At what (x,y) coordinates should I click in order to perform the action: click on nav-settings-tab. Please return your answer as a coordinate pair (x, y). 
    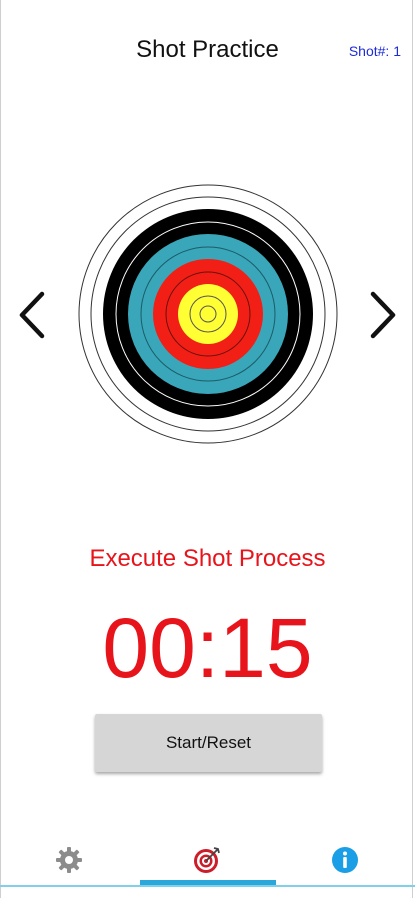
    Looking at the image, I should click on (69, 860).